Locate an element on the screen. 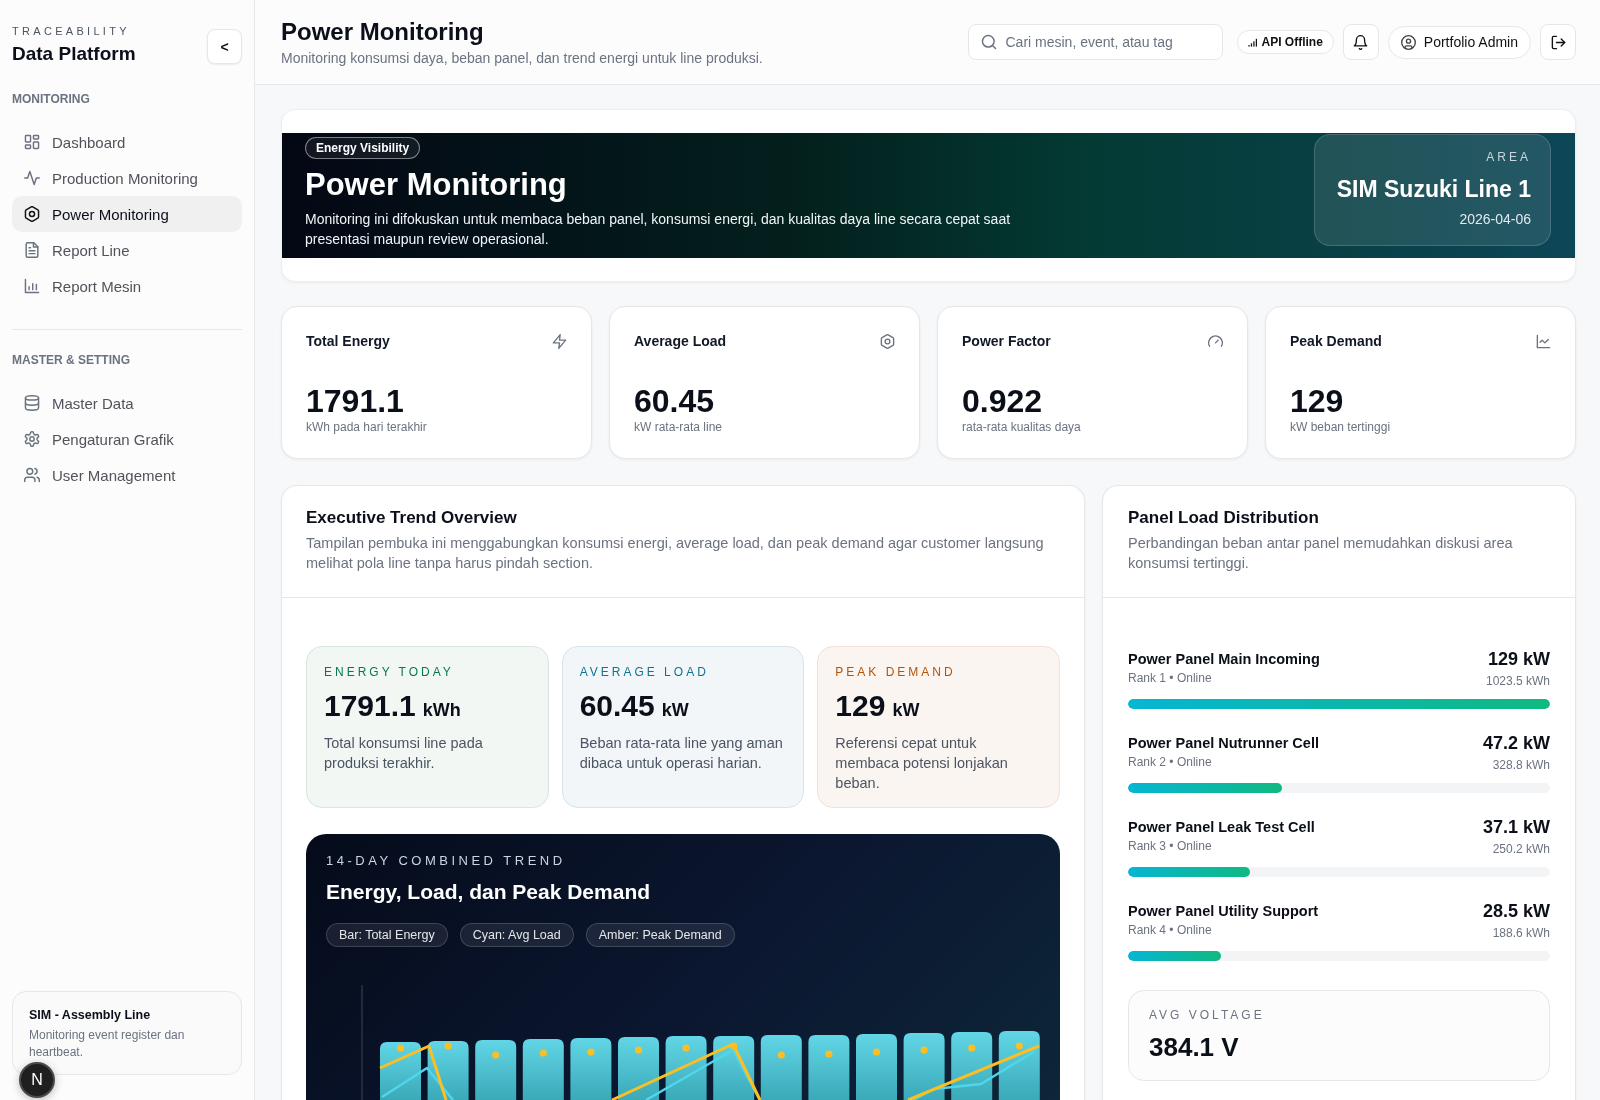 The image size is (1600, 1100). nav-item: Master Data is located at coordinates (127, 403).